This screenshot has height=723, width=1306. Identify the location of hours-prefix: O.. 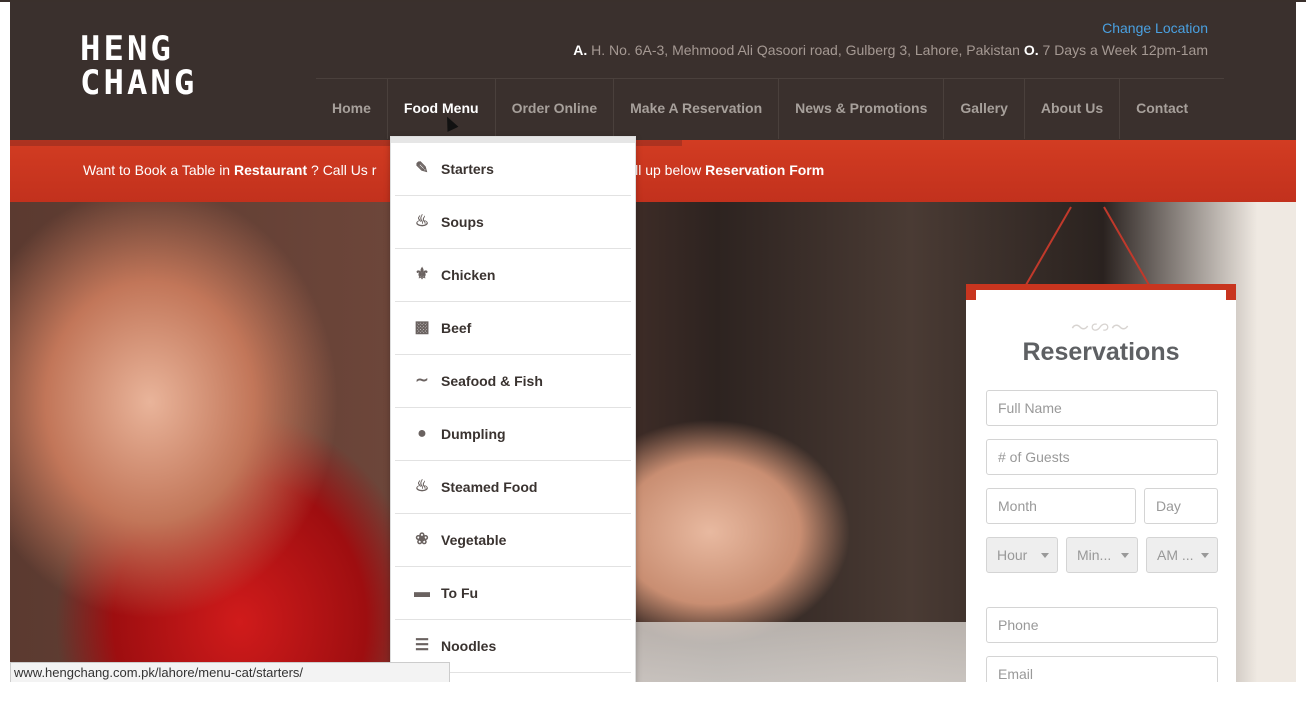
(1031, 50).